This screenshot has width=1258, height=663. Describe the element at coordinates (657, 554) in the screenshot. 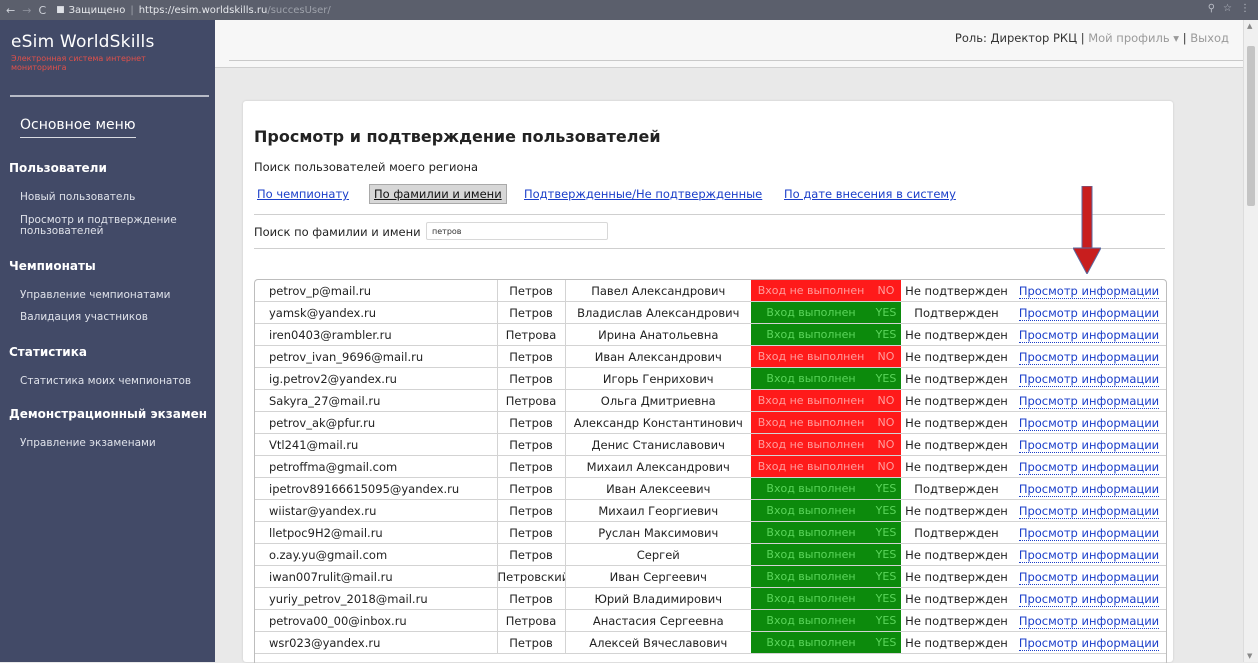

I see `cell-first-name: Сергей` at that location.